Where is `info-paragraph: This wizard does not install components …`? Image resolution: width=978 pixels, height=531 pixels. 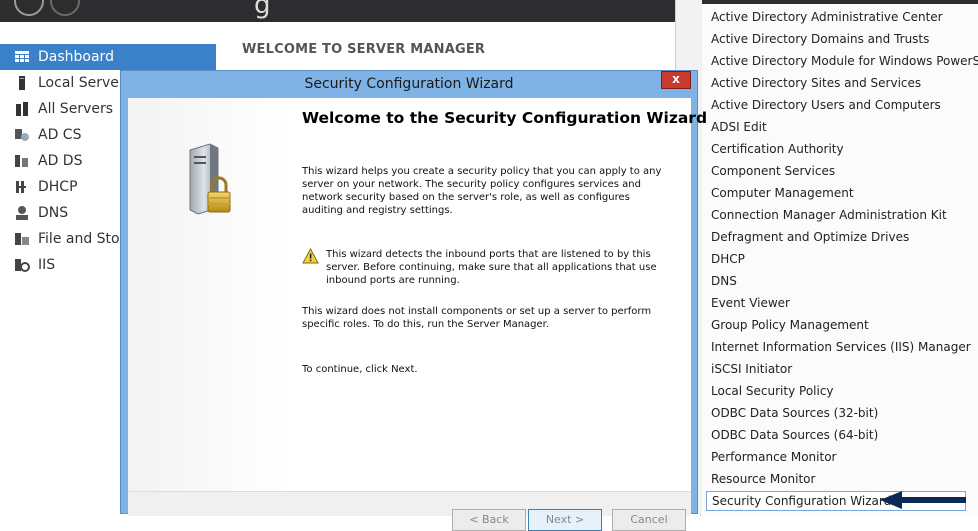 info-paragraph: This wizard does not install components … is located at coordinates (477, 318).